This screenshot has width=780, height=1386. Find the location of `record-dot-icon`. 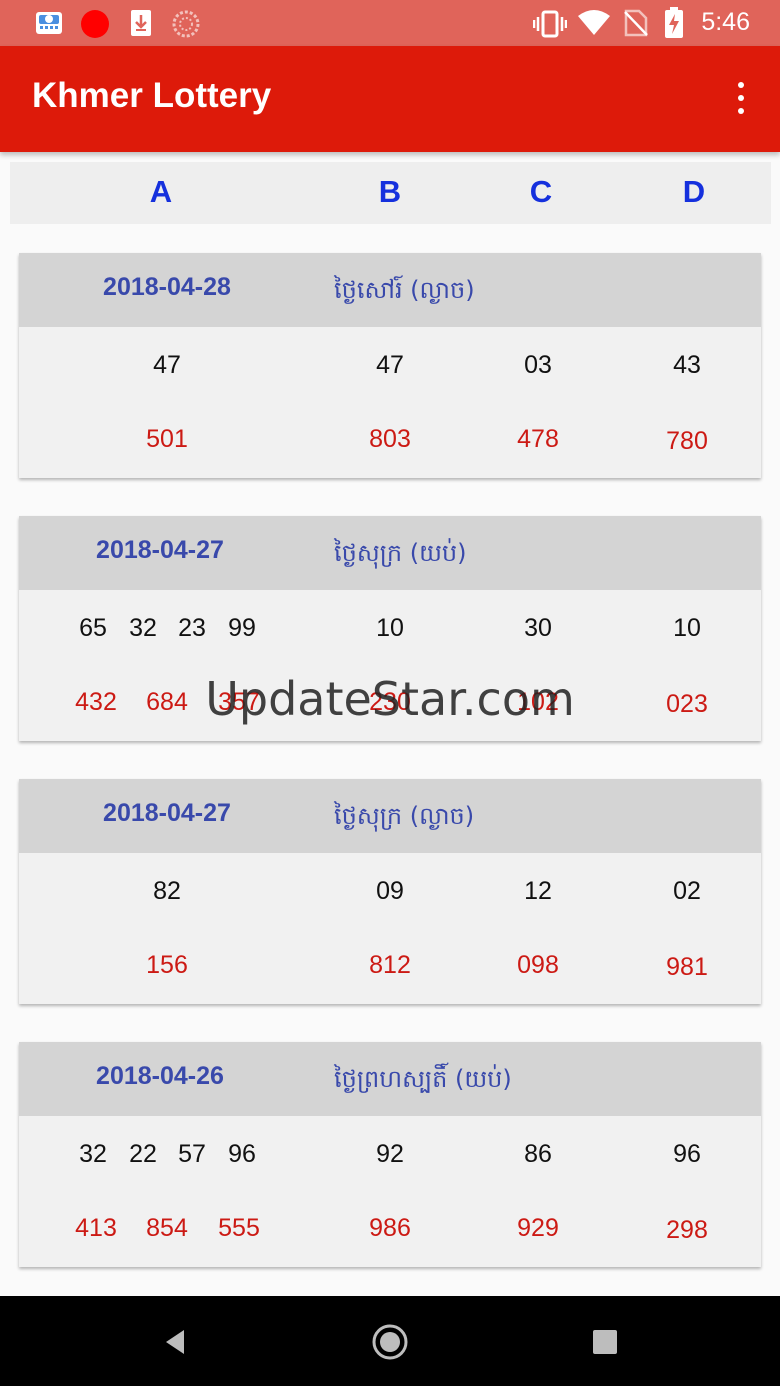

record-dot-icon is located at coordinates (95, 24).